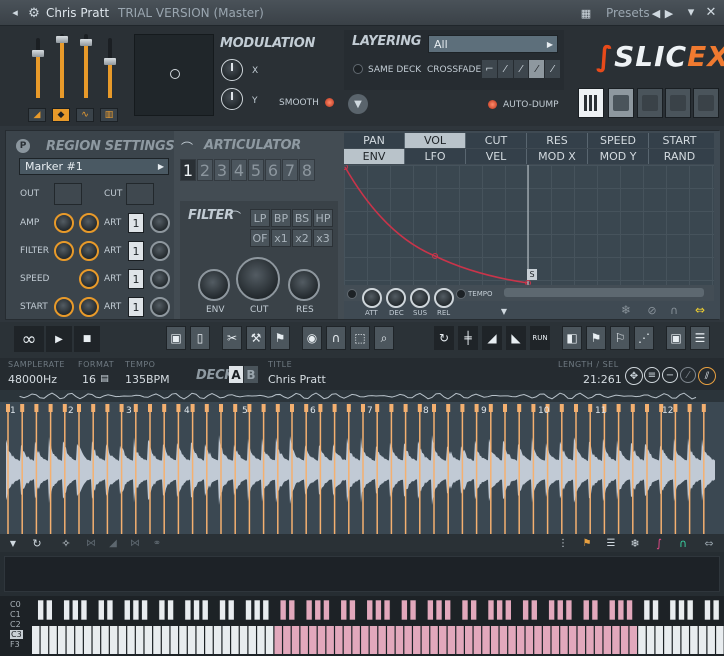 The height and width of the screenshot is (656, 724). What do you see at coordinates (61, 115) in the screenshot?
I see `mode-2-icon: ◆` at bounding box center [61, 115].